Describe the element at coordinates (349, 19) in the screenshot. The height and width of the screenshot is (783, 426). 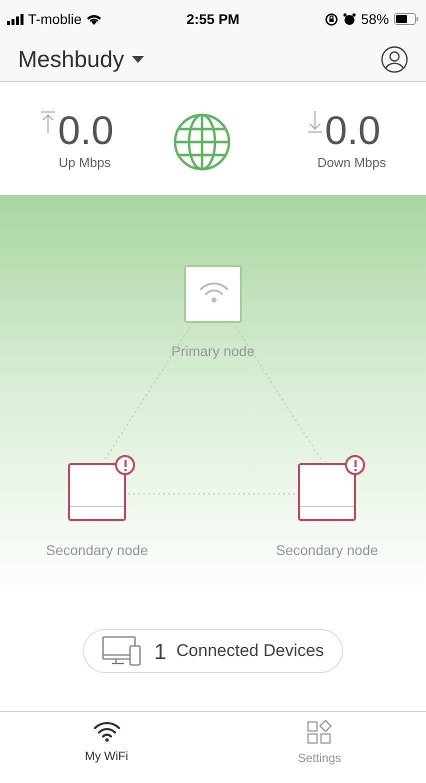
I see `alarm-icon` at that location.